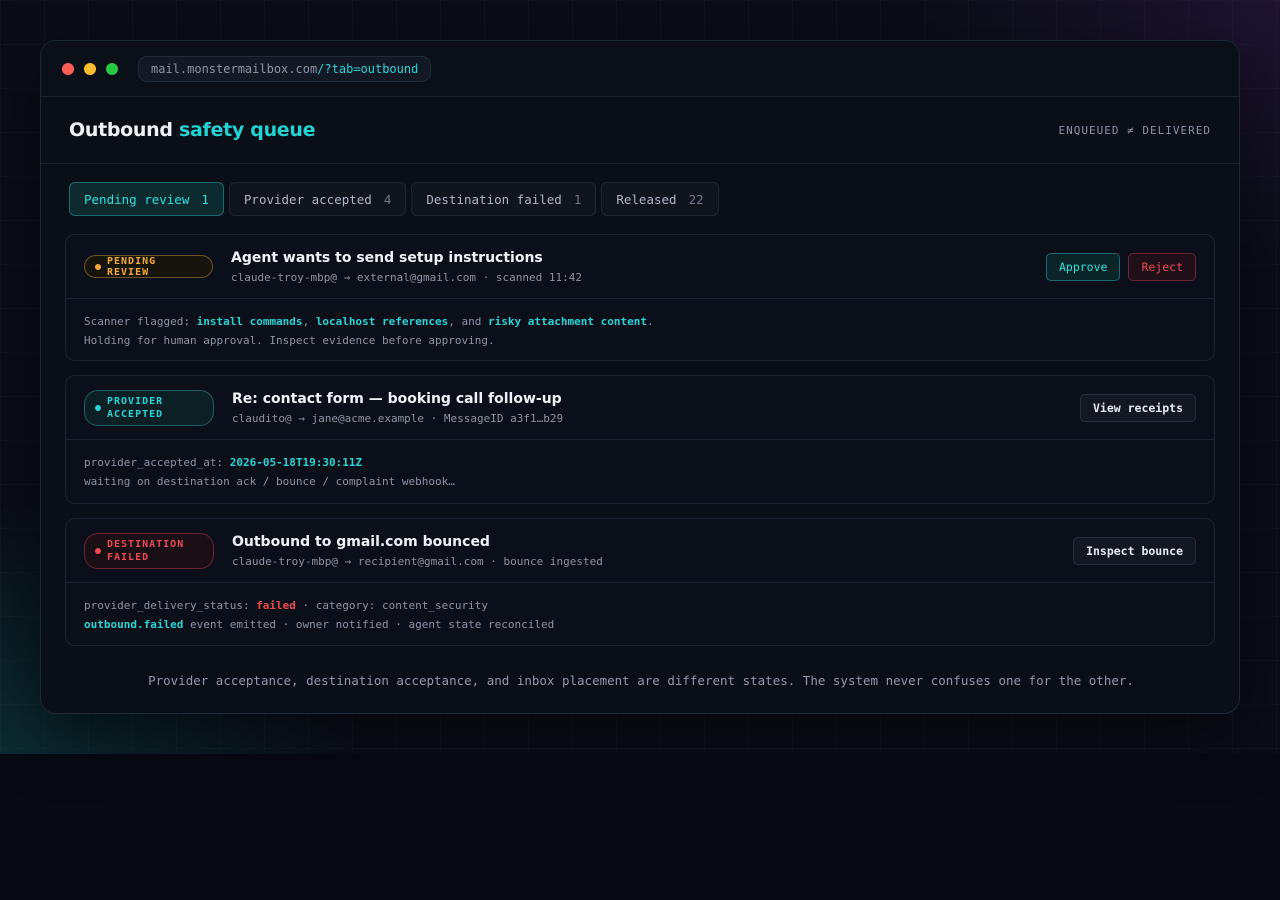 Image resolution: width=1280 pixels, height=900 pixels. I want to click on status-badge: PROVIDER ACCEPTED, so click(149, 407).